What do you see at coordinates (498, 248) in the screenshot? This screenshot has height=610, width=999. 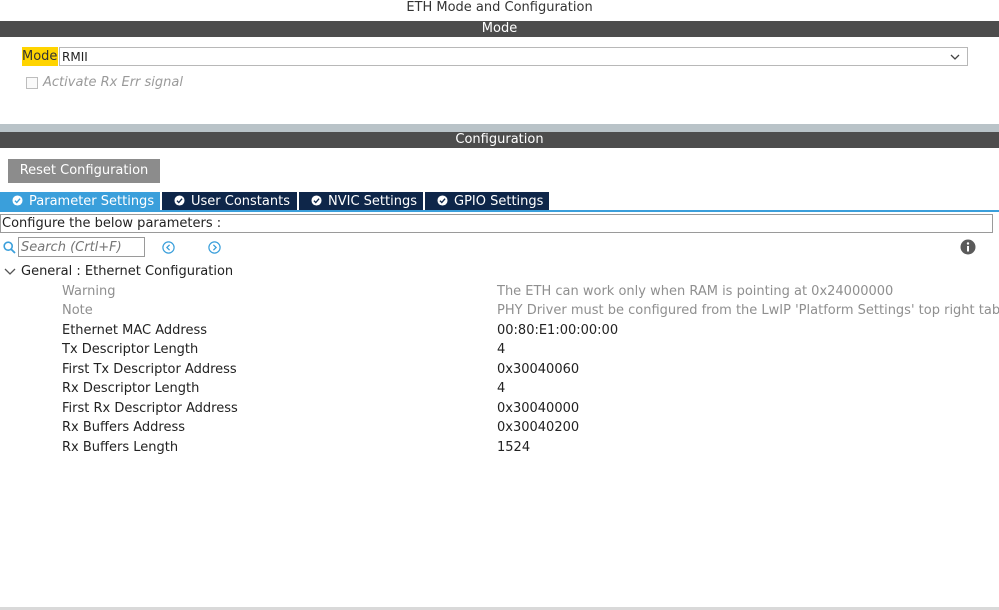 I see `search-row` at bounding box center [498, 248].